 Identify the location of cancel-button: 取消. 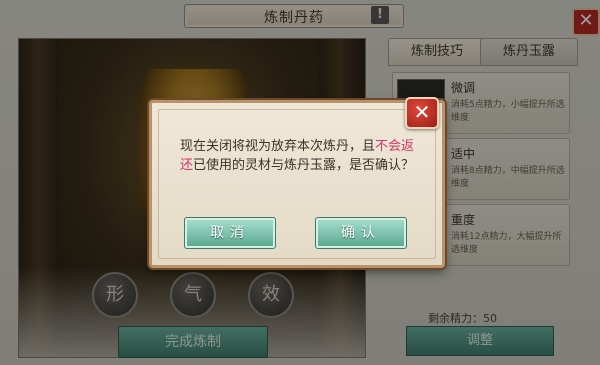
(230, 233).